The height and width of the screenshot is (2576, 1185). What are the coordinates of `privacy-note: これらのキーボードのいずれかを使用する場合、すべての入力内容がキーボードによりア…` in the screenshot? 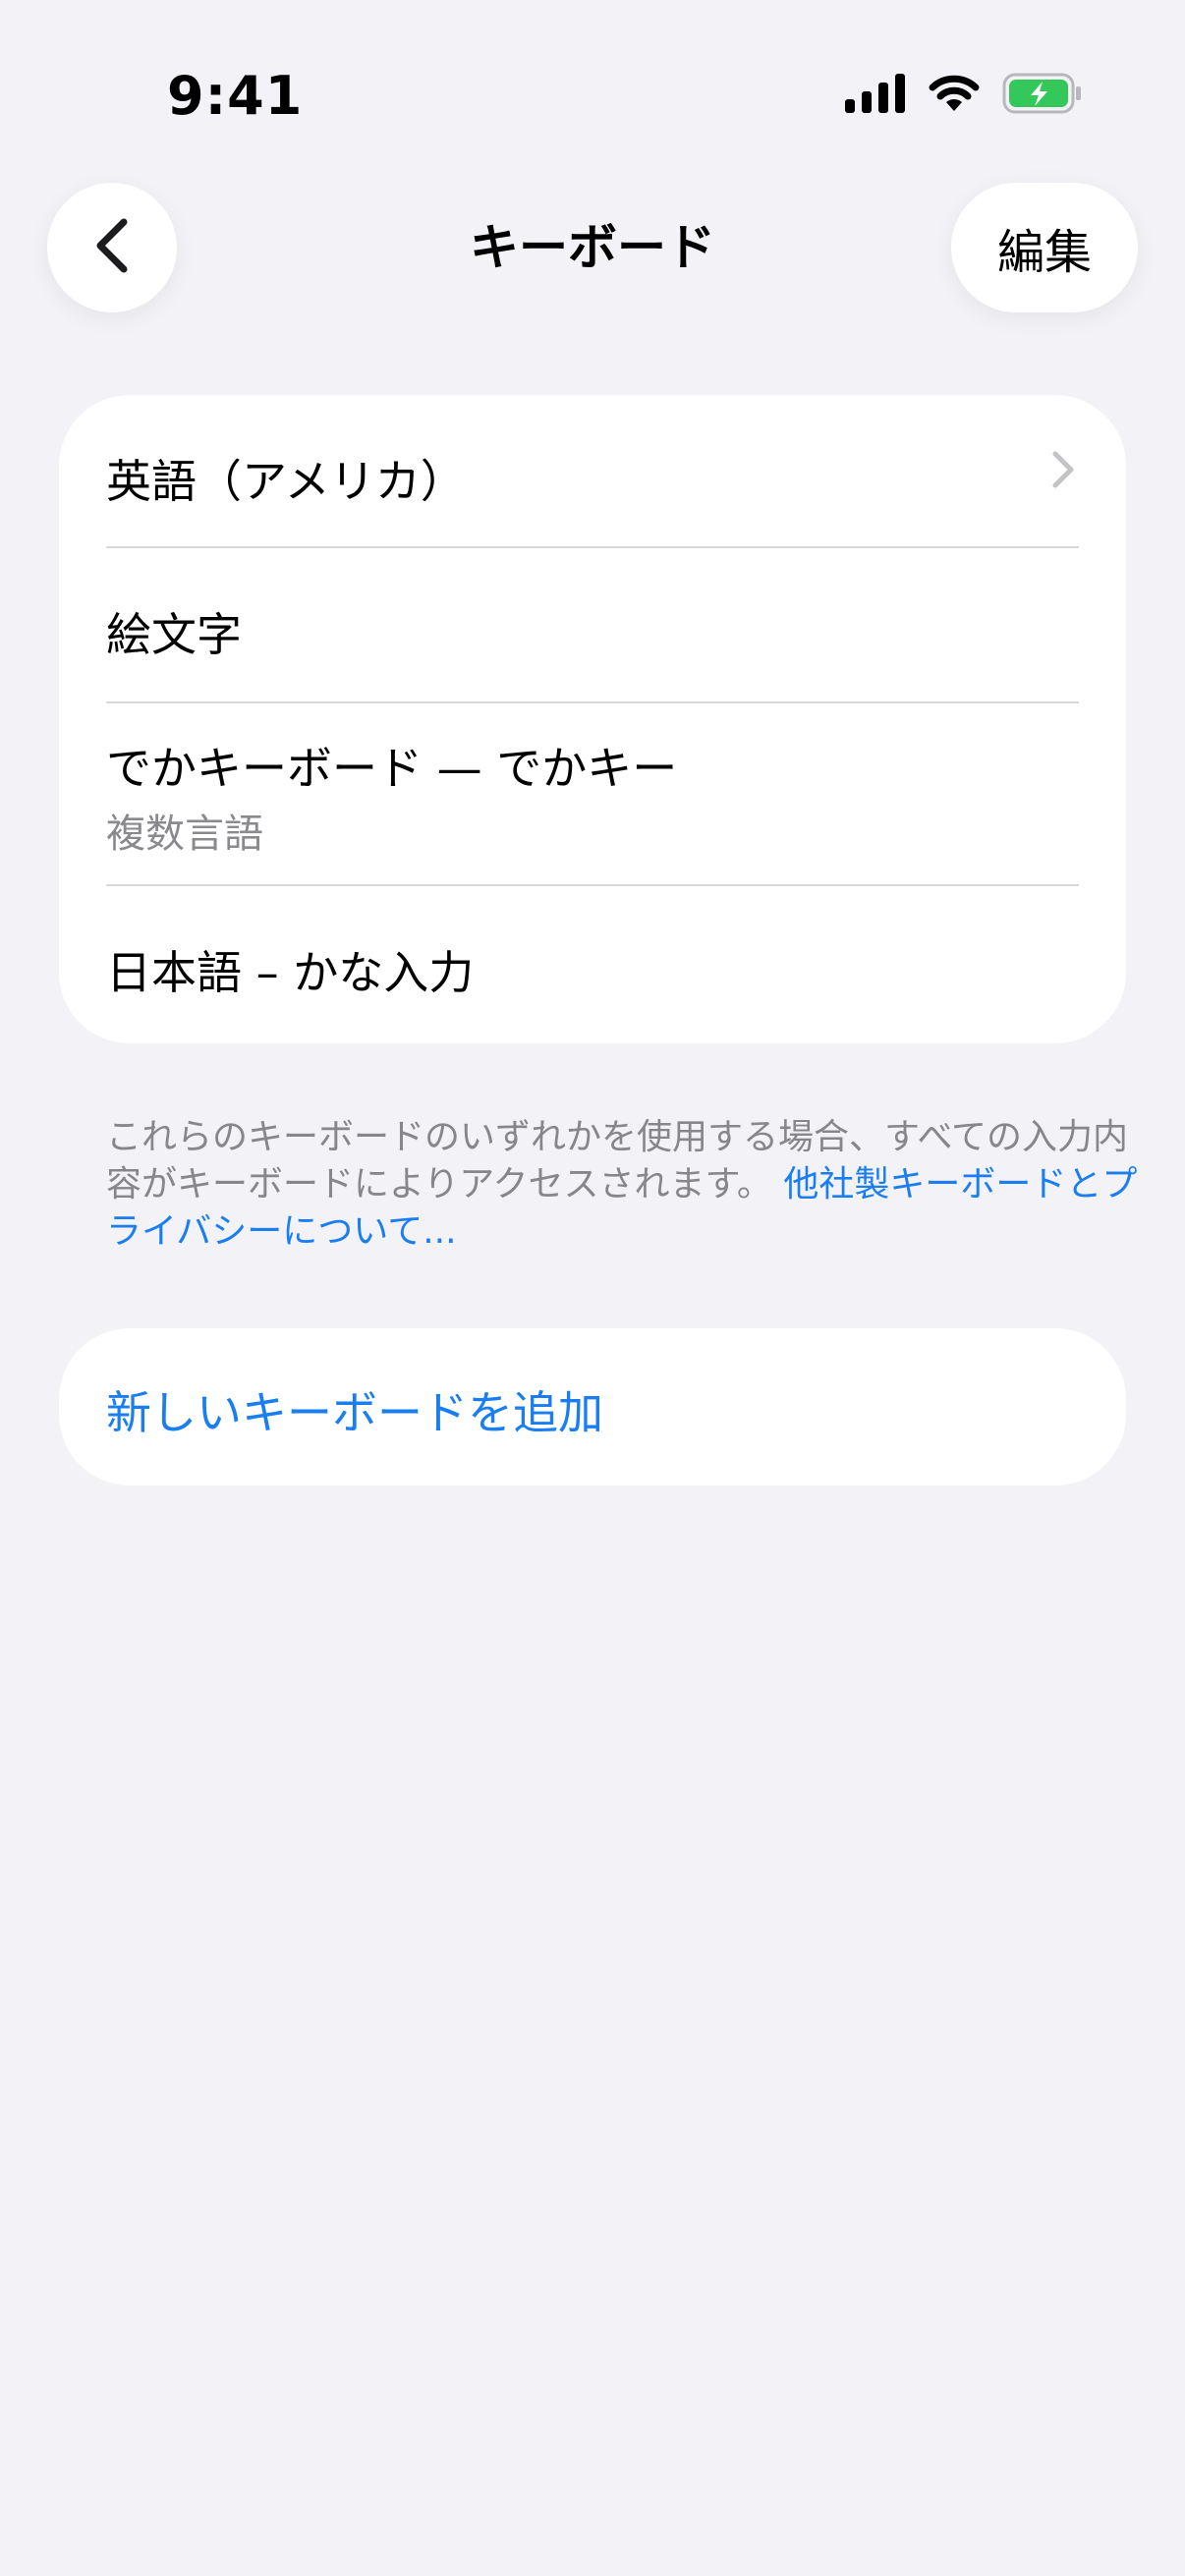 It's located at (627, 1185).